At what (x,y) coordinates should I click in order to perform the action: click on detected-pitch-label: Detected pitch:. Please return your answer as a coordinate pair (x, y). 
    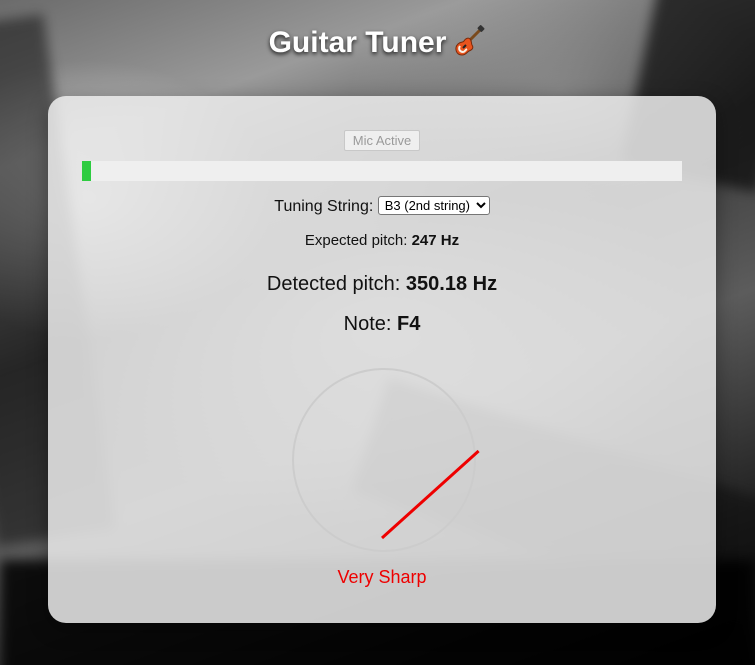
    Looking at the image, I should click on (333, 284).